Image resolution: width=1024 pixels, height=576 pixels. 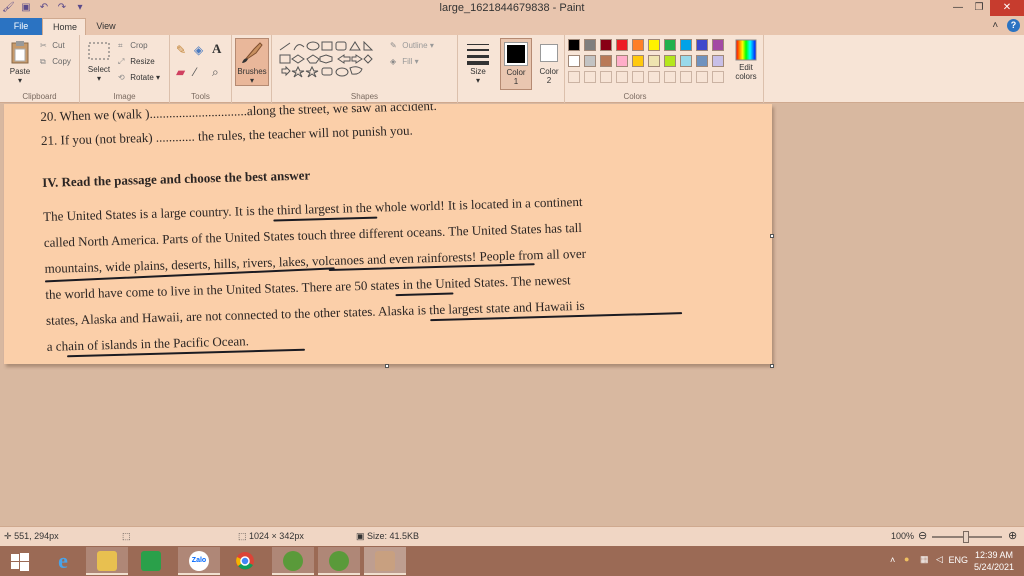 I want to click on color-picker-icon: ⁄, so click(x=195, y=72).